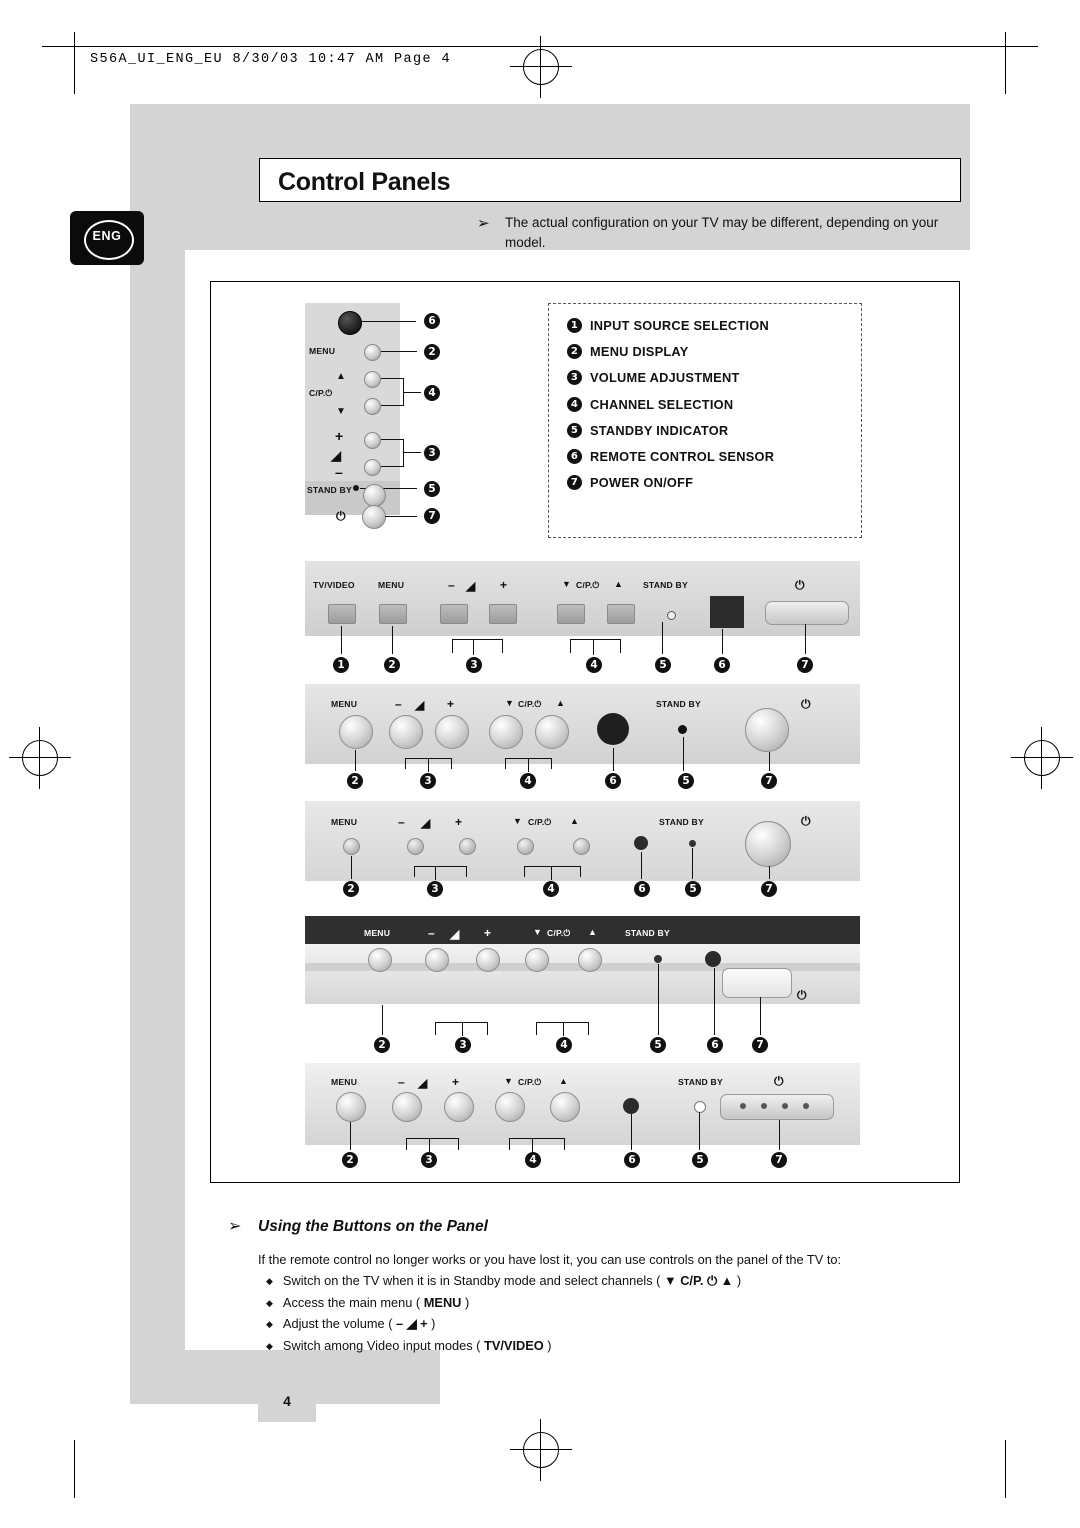 The width and height of the screenshot is (1080, 1528). What do you see at coordinates (590, 960) in the screenshot?
I see `channel-up-button-row4` at bounding box center [590, 960].